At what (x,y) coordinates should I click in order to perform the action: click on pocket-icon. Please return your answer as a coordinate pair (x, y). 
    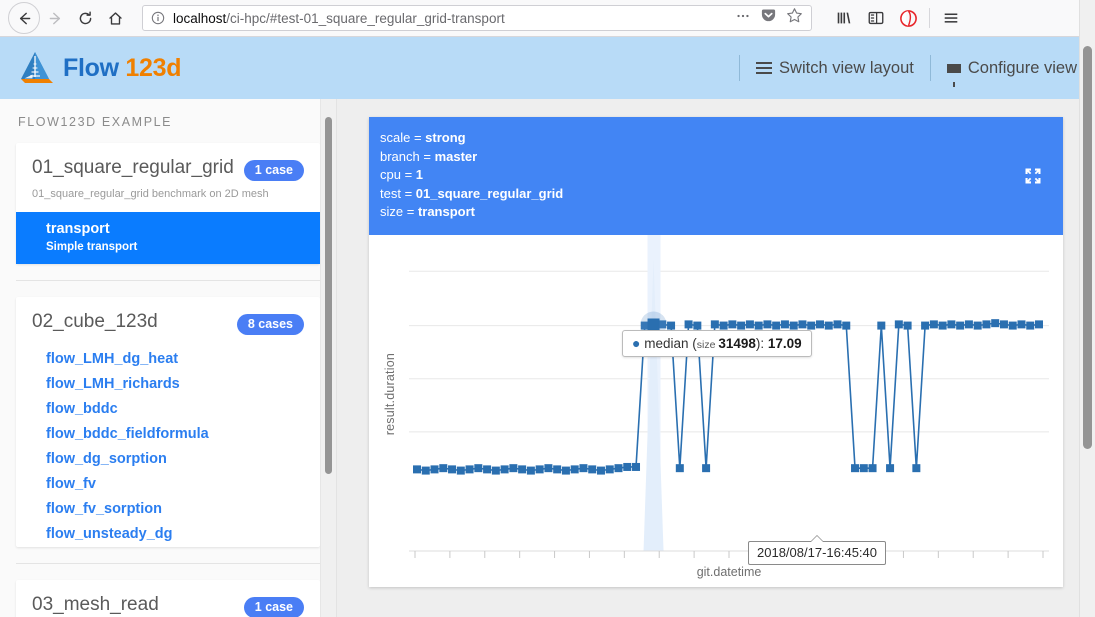
    Looking at the image, I should click on (768, 18).